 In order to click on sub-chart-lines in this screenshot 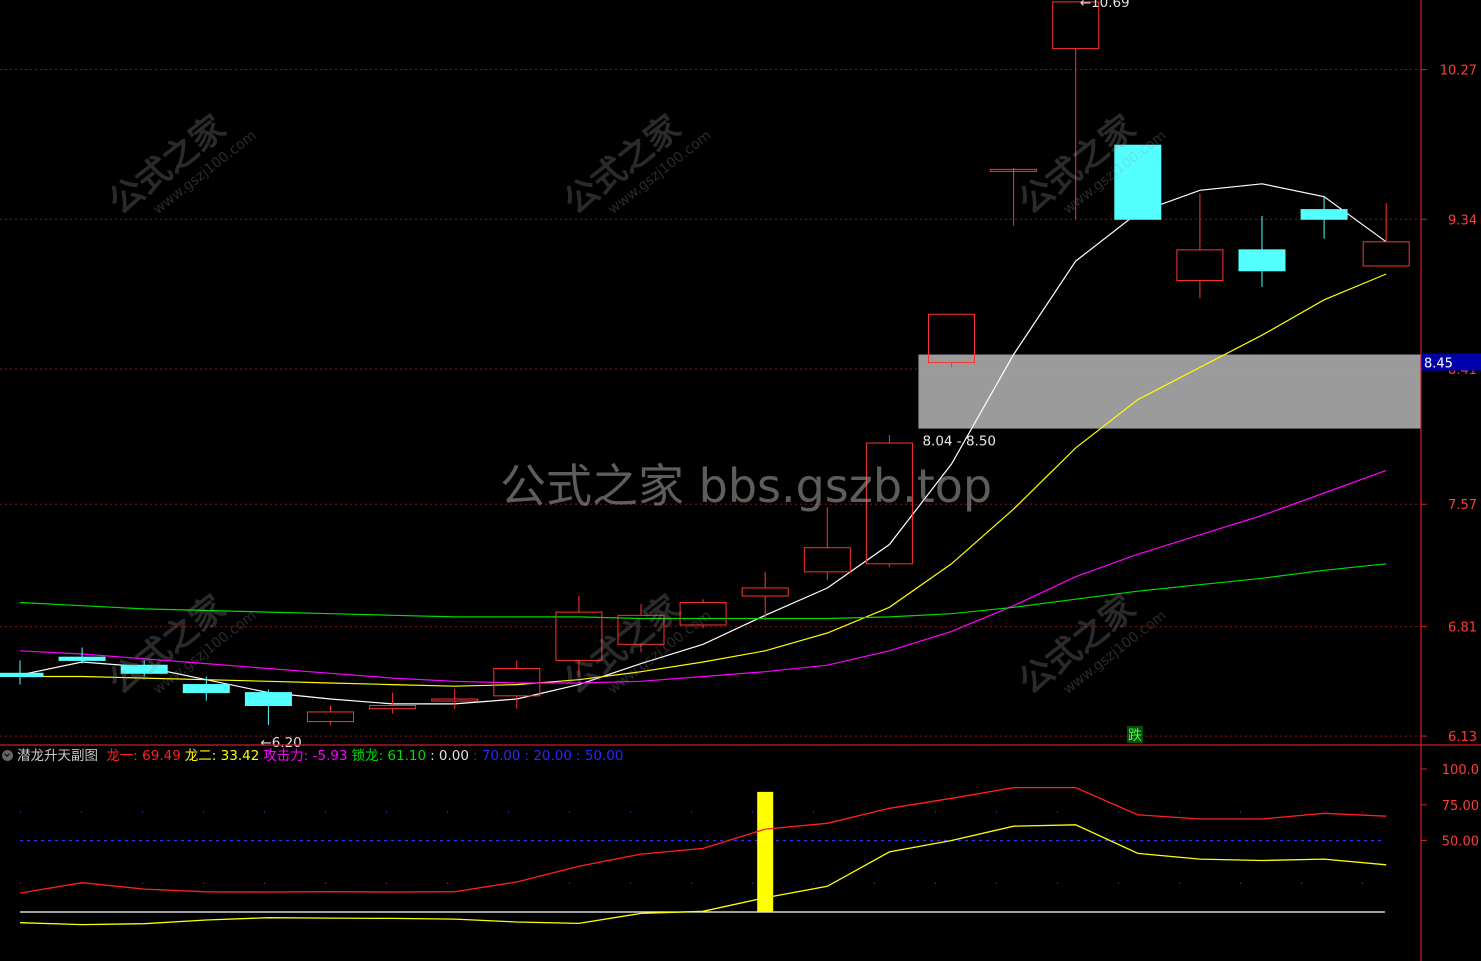, I will do `click(703, 856)`.